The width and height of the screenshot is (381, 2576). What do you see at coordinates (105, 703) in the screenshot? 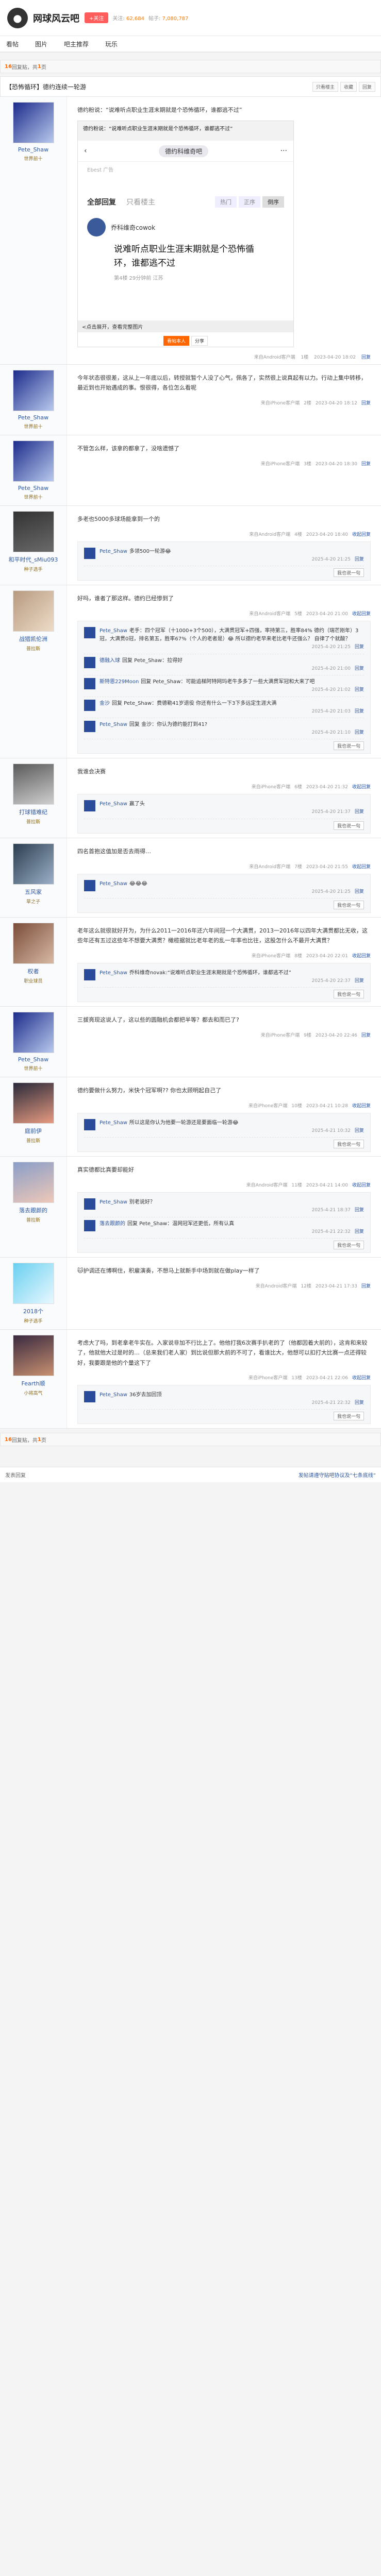
I see `comment-user: 金沙` at bounding box center [105, 703].